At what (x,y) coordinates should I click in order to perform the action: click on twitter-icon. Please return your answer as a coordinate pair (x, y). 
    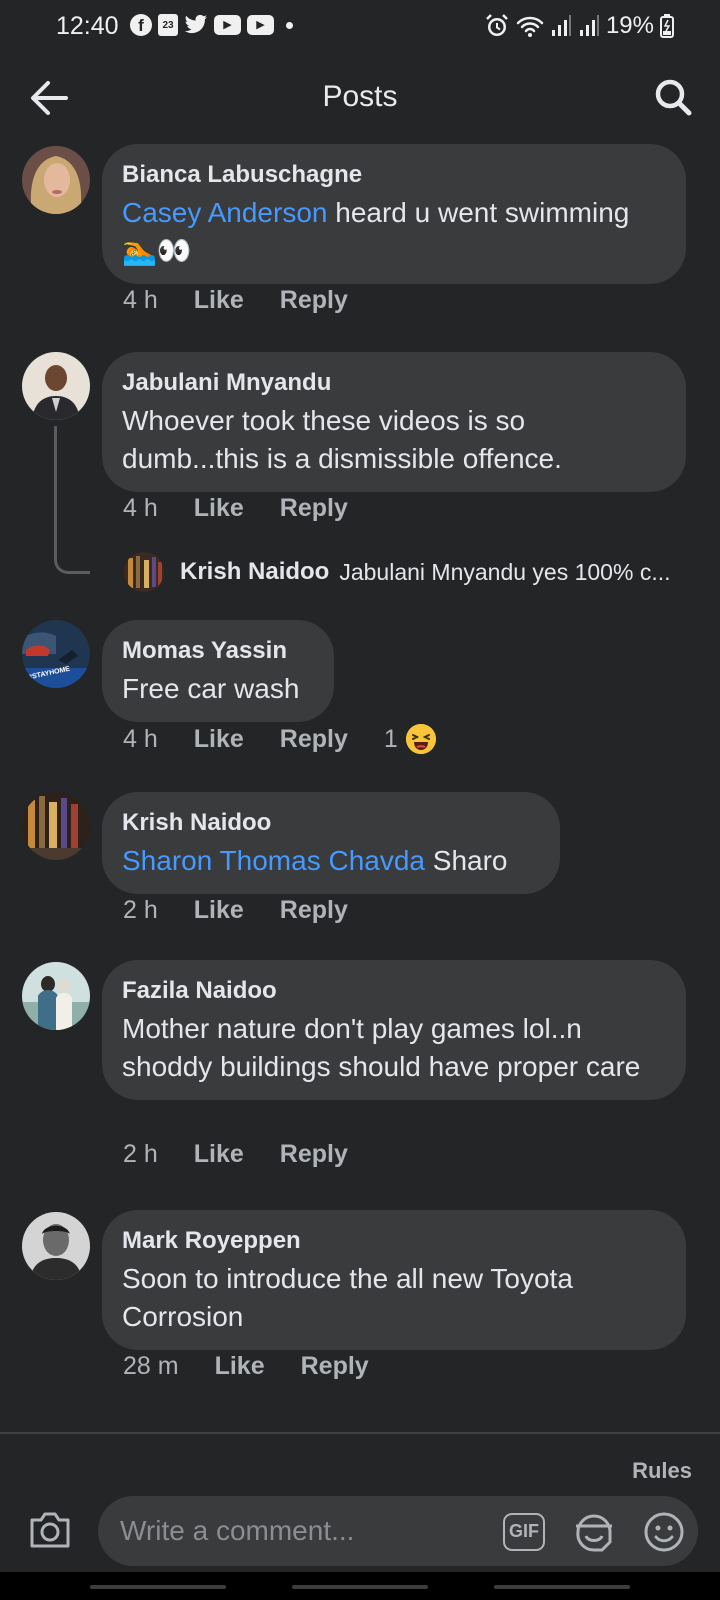
    Looking at the image, I should click on (196, 25).